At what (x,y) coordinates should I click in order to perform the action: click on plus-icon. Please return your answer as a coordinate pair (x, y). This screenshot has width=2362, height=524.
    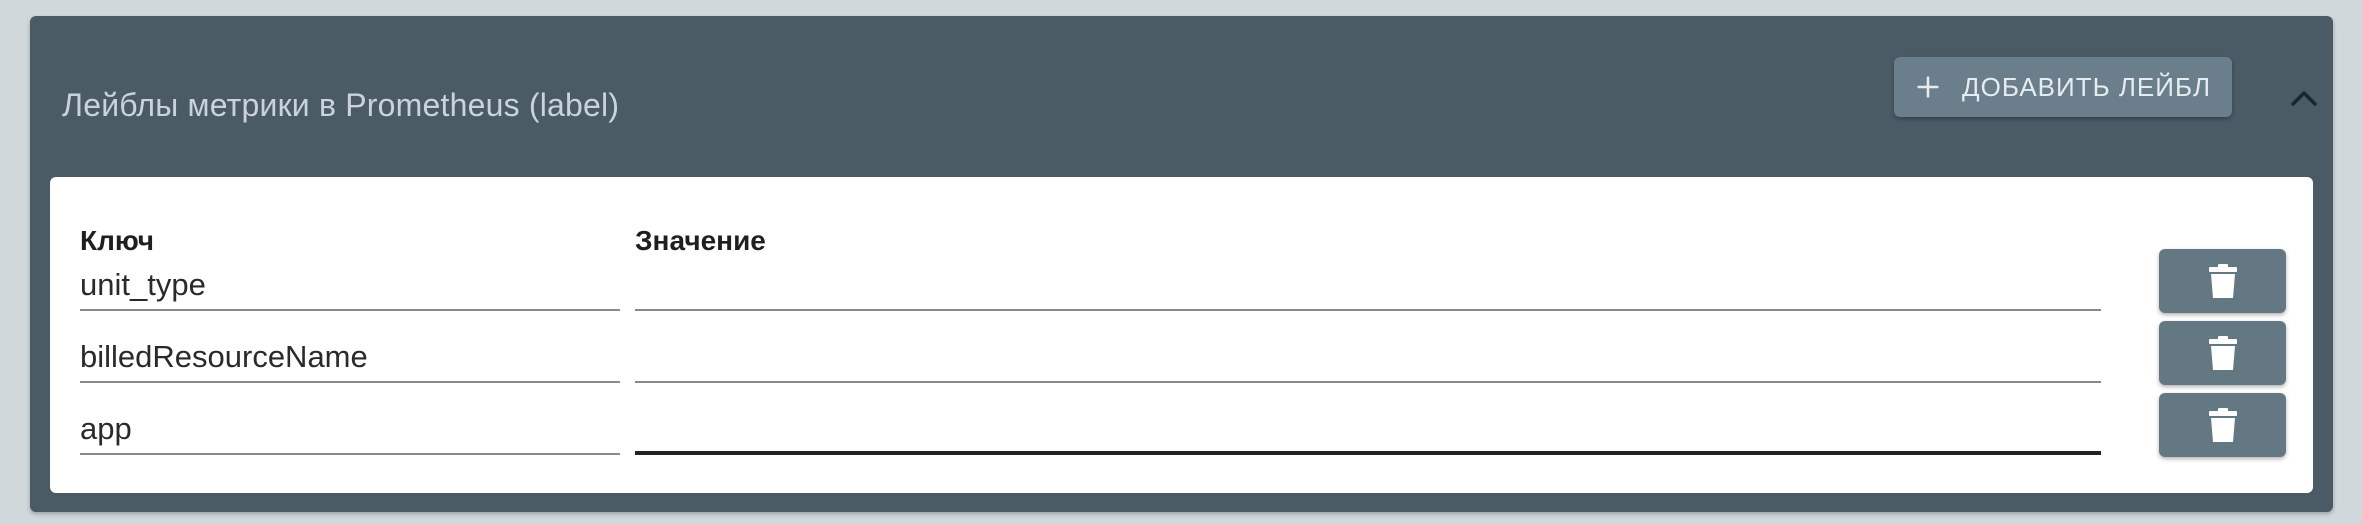
    Looking at the image, I should click on (1928, 87).